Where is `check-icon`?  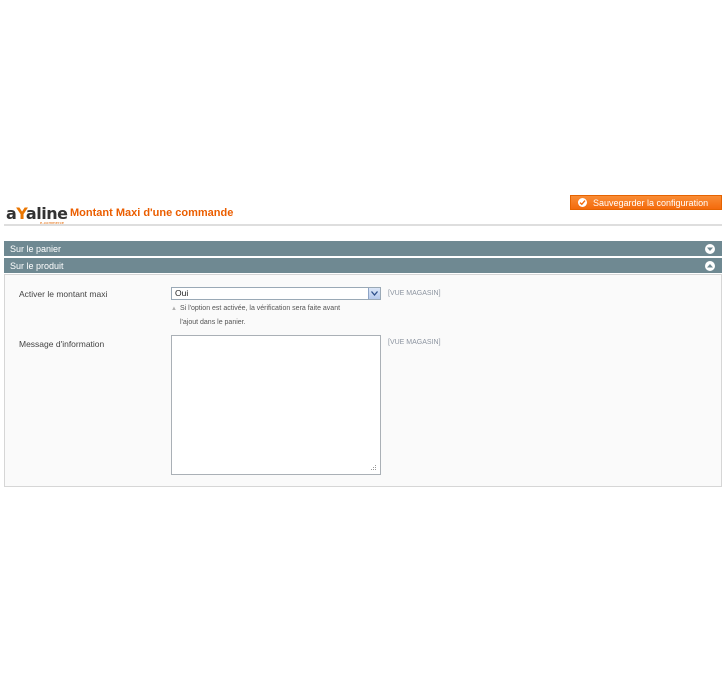
check-icon is located at coordinates (582, 202).